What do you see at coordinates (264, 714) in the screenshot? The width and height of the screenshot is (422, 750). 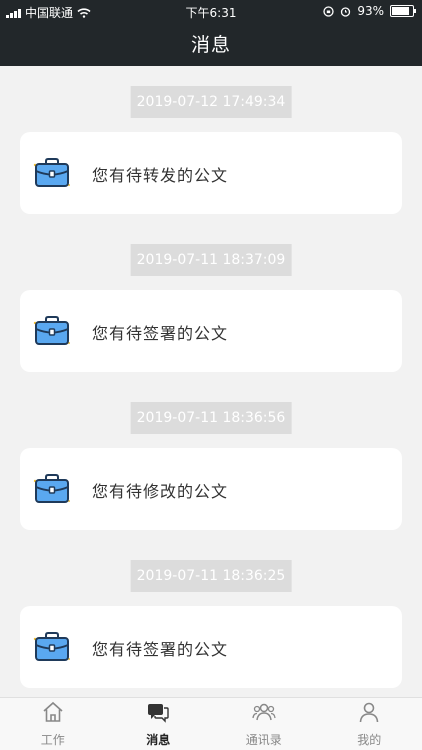 I see `contacts-icon` at bounding box center [264, 714].